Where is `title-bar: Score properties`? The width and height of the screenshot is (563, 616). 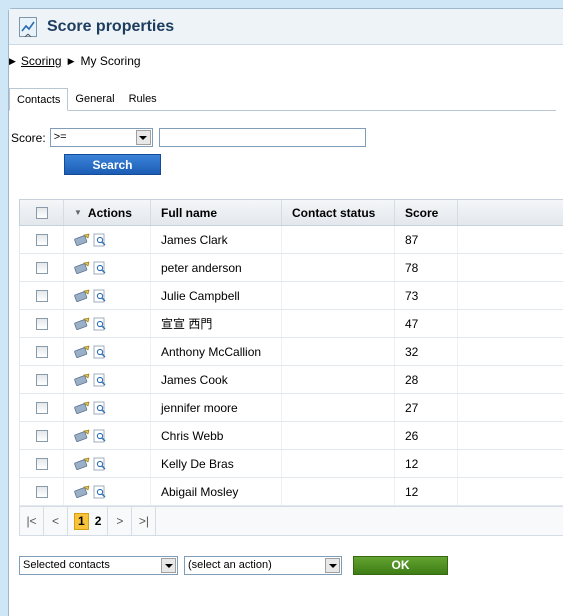 title-bar: Score properties is located at coordinates (286, 27).